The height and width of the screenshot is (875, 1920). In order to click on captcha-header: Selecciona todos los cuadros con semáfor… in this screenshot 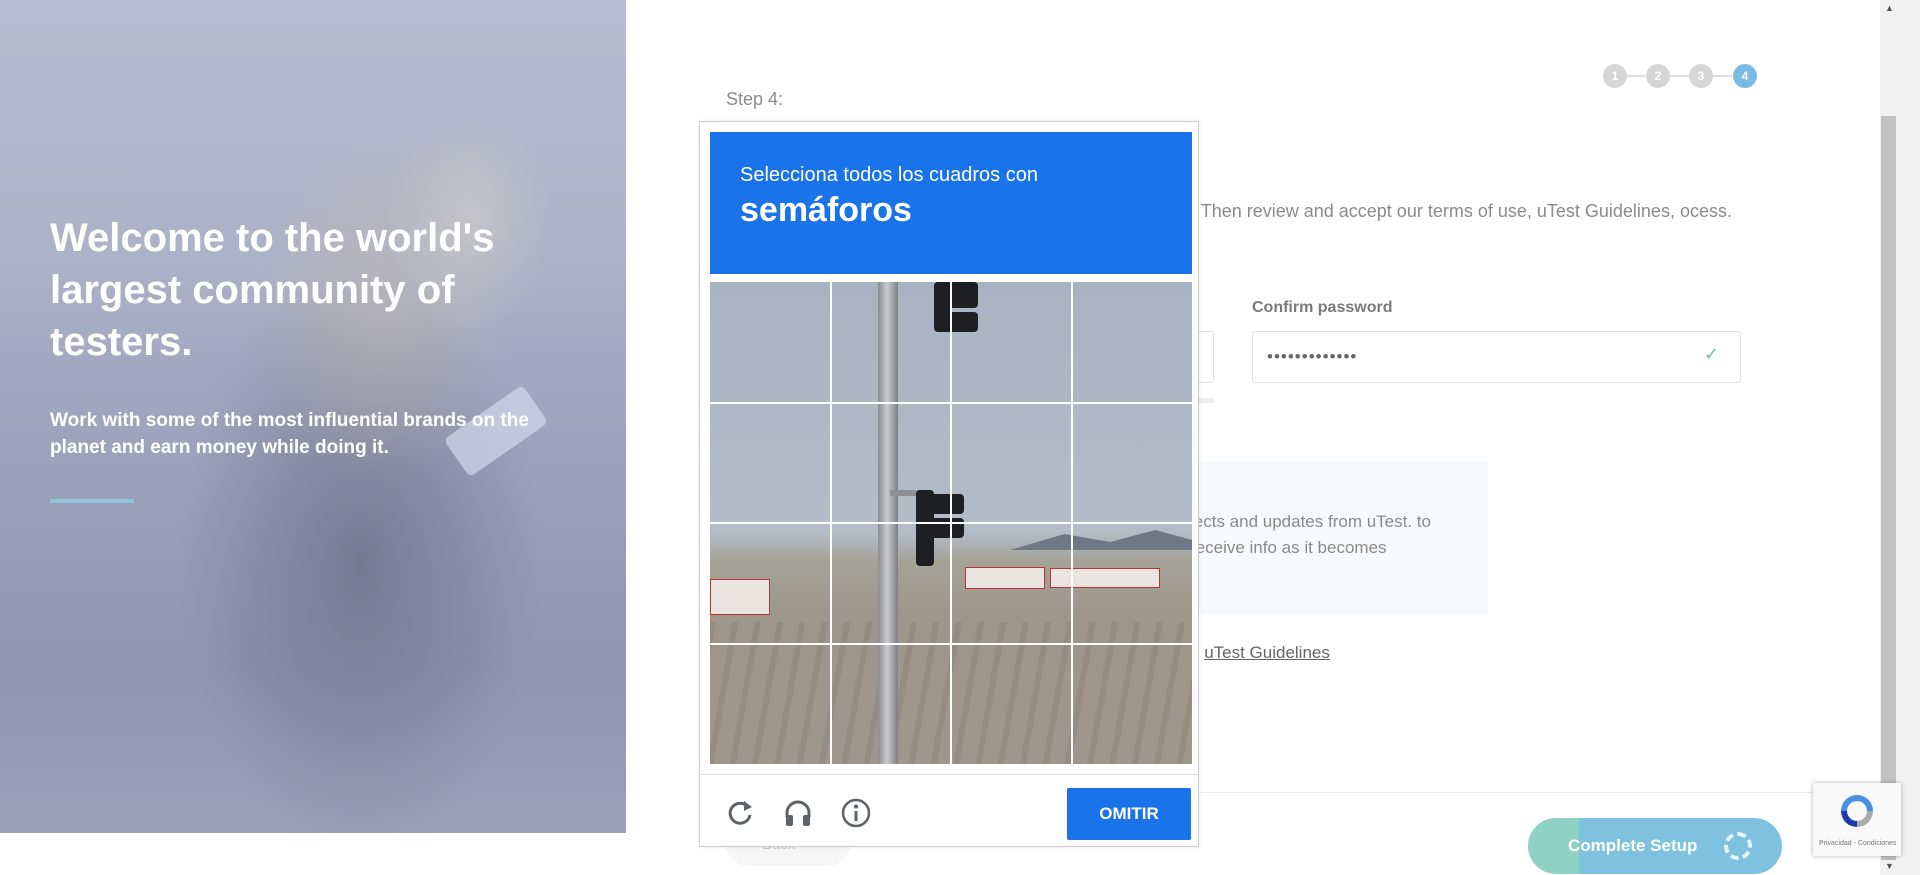, I will do `click(951, 203)`.